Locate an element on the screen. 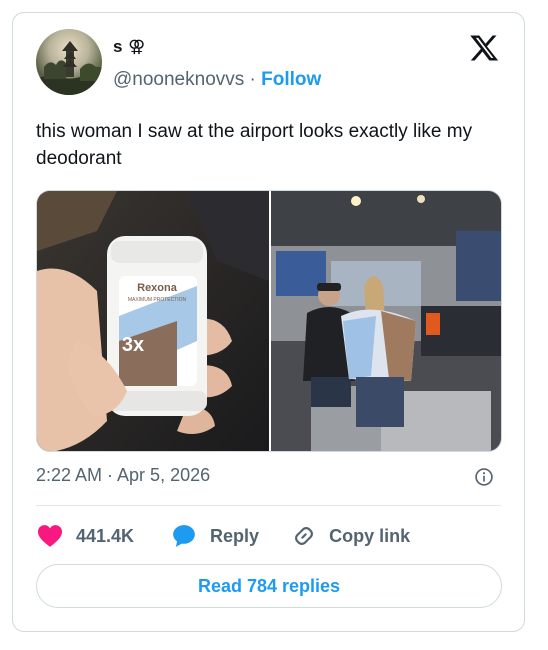 The image size is (548, 650). reply-button: Reply is located at coordinates (214, 536).